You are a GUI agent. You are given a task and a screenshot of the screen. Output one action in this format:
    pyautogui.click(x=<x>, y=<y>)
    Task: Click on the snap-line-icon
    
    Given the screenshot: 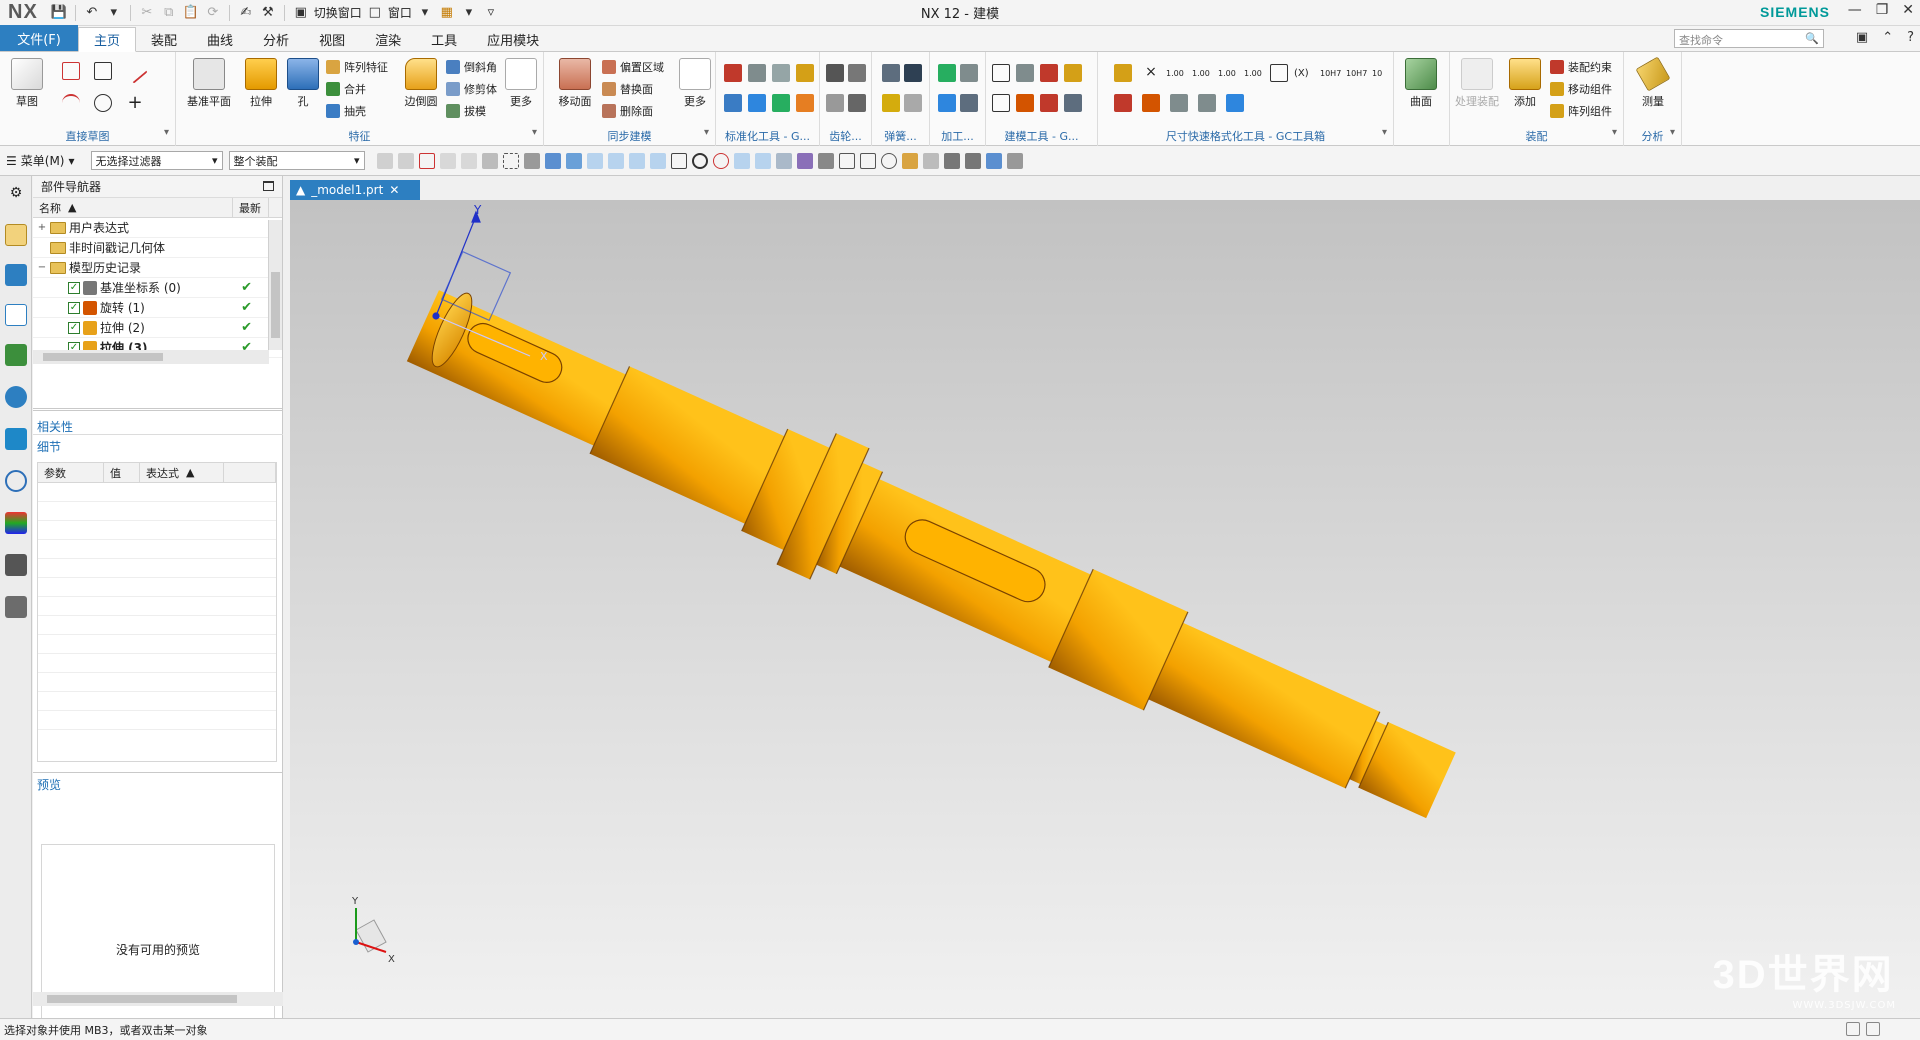 What is the action you would take?
    pyautogui.click(x=594, y=160)
    